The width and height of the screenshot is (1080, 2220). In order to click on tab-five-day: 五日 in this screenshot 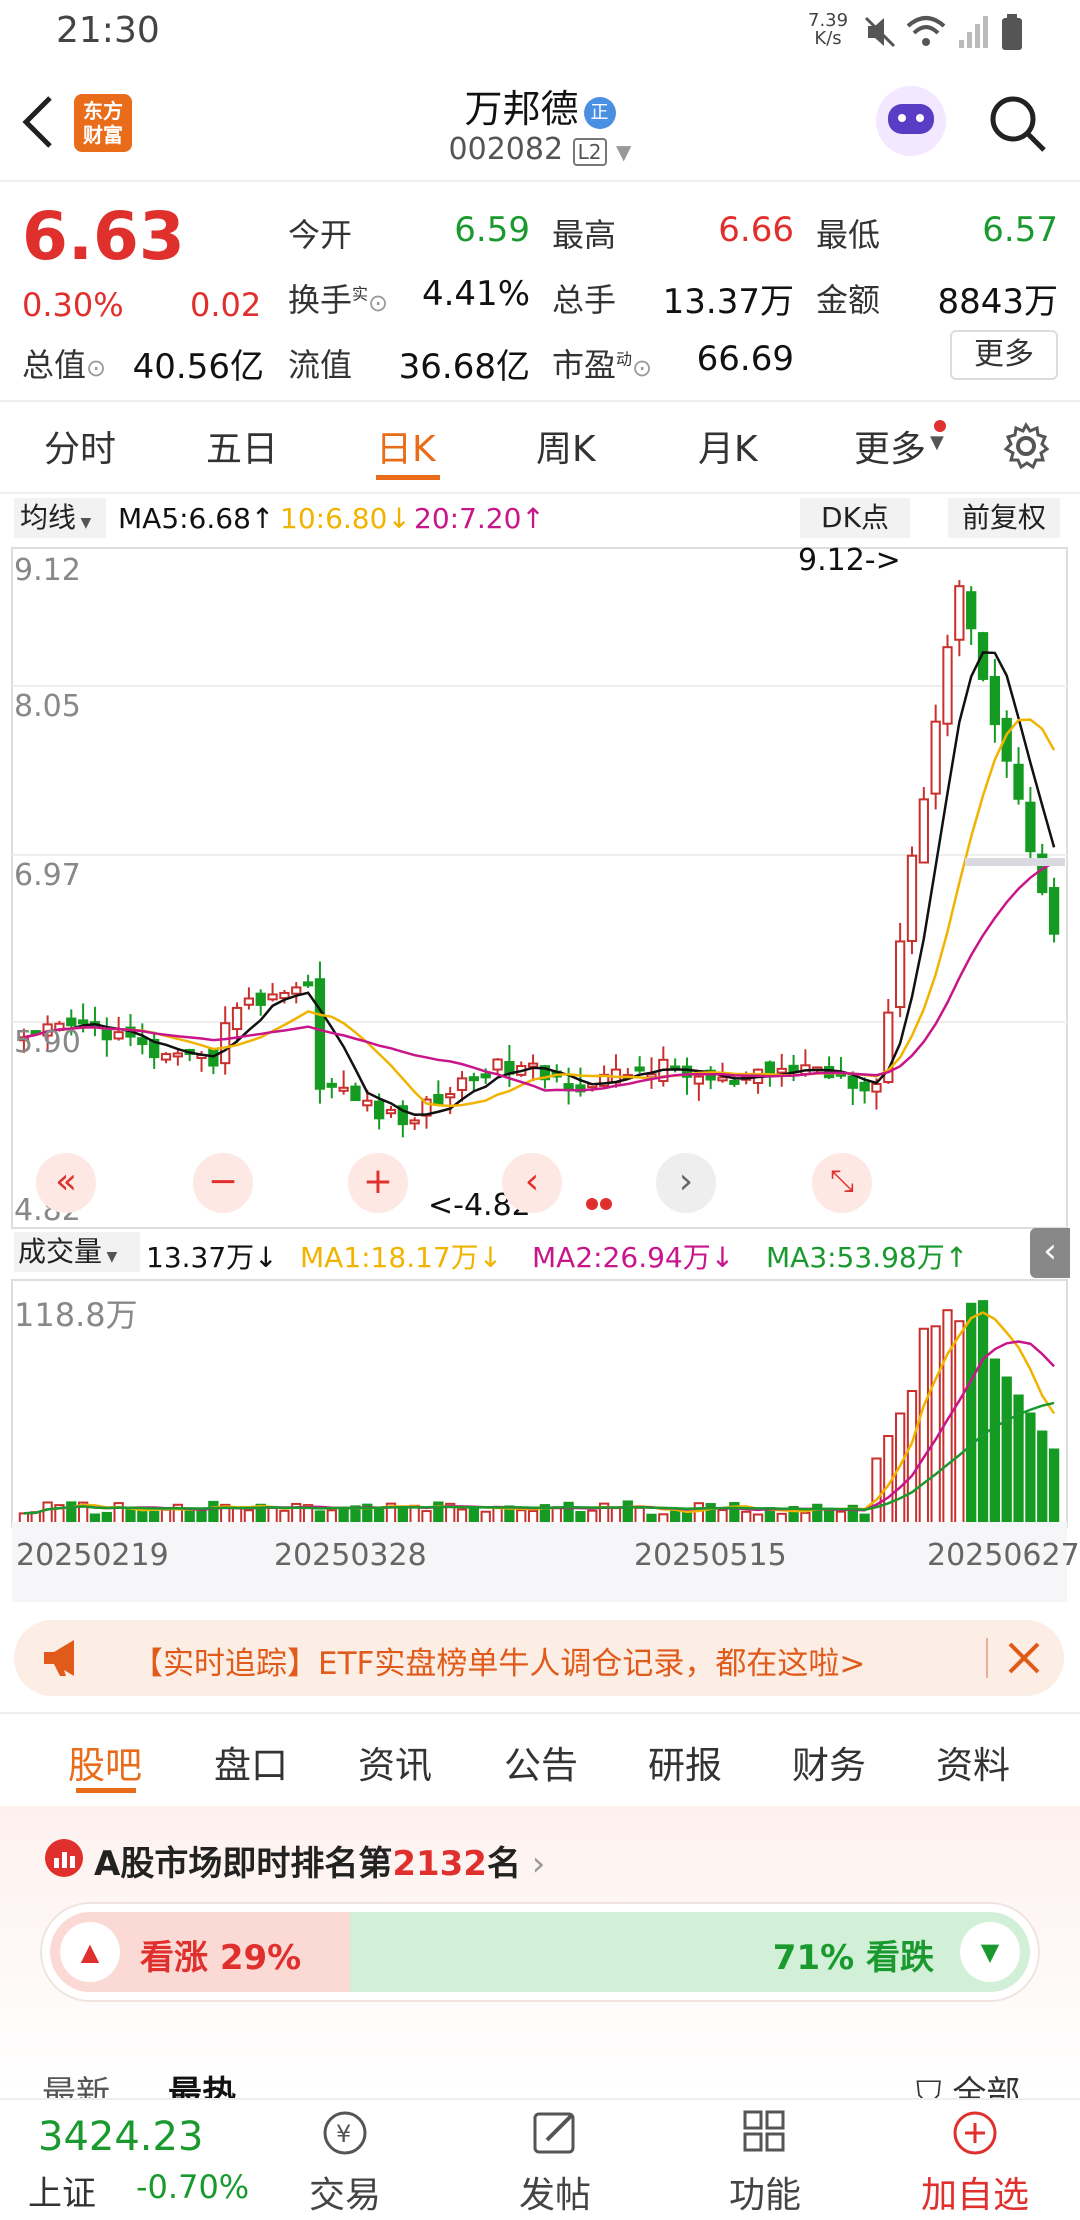, I will do `click(242, 446)`.